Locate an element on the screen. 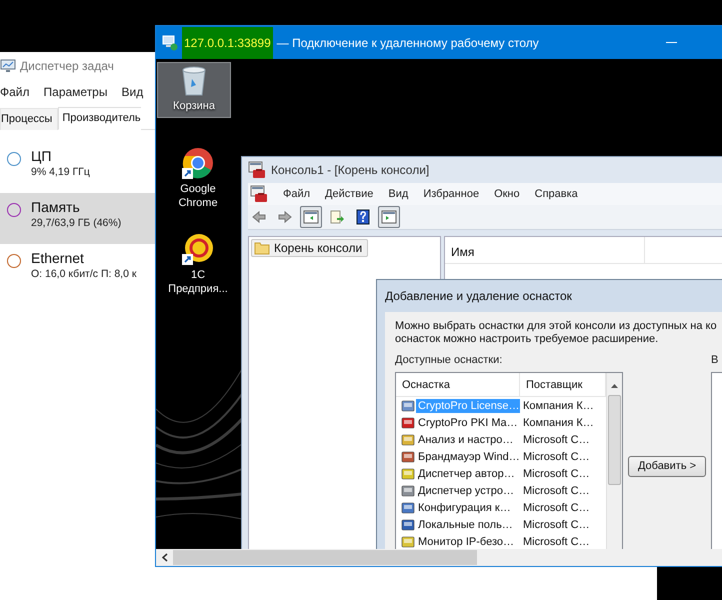  column-header: Оснастка is located at coordinates (458, 384).